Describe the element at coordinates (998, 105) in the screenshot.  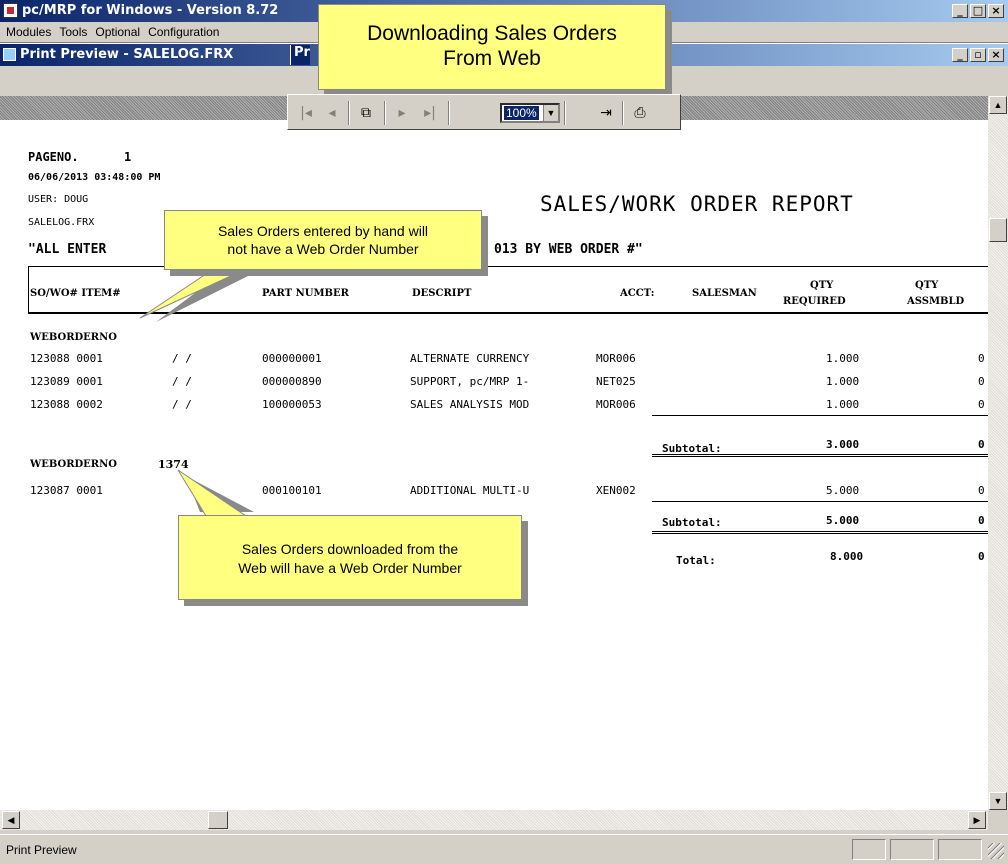
I see `scroll-up-icon: ▲` at that location.